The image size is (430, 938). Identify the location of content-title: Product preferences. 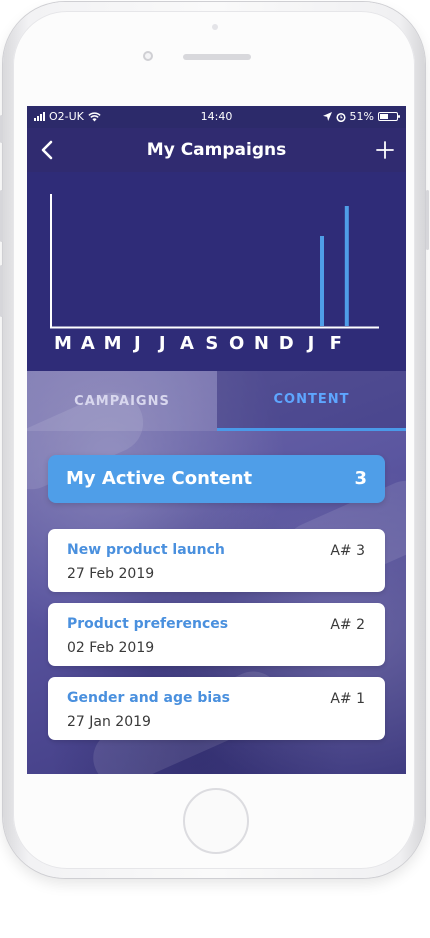
(148, 624).